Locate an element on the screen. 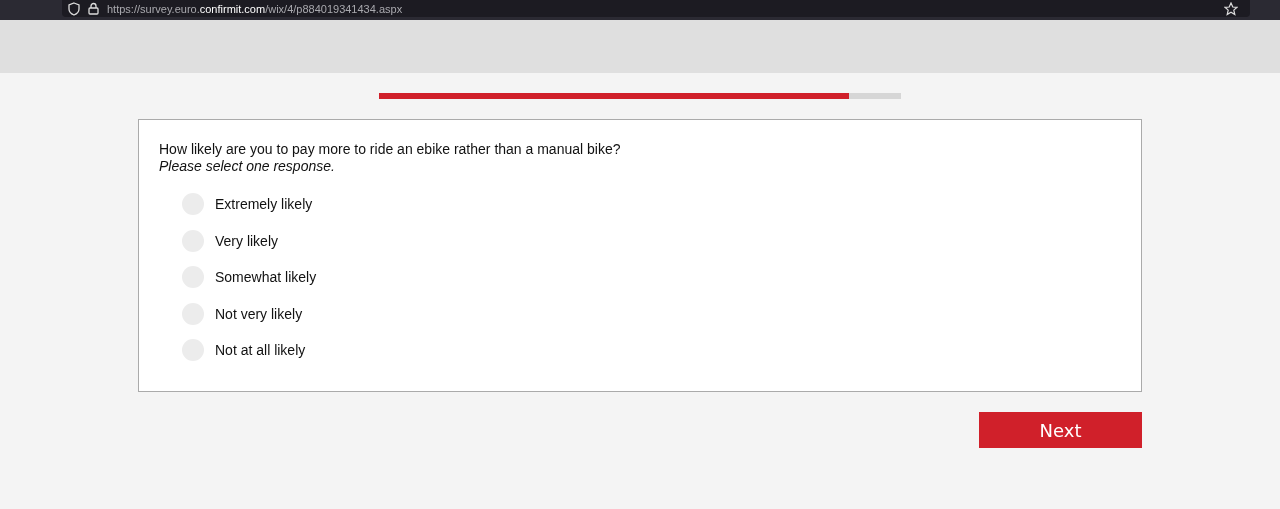 The width and height of the screenshot is (1280, 509). lock-icon is located at coordinates (93, 8).